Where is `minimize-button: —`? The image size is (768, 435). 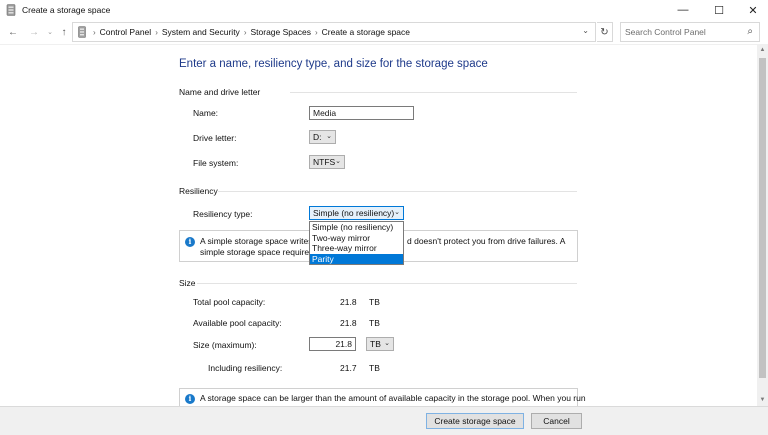 minimize-button: — is located at coordinates (683, 10).